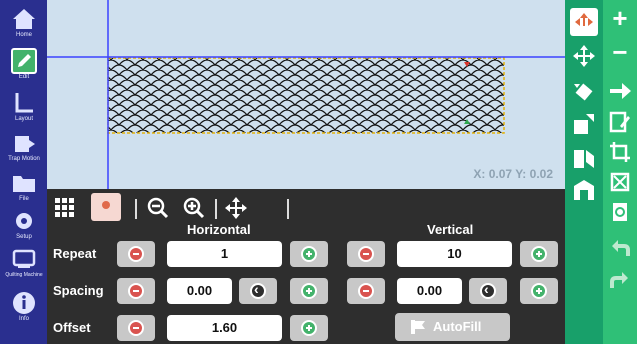  I want to click on split-icon, so click(620, 184).